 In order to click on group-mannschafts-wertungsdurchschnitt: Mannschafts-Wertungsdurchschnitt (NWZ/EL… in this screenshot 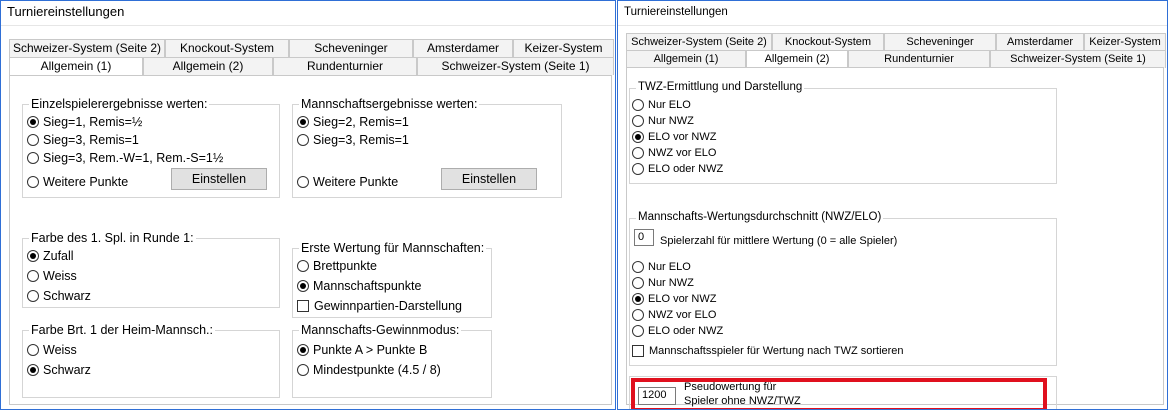, I will do `click(843, 288)`.